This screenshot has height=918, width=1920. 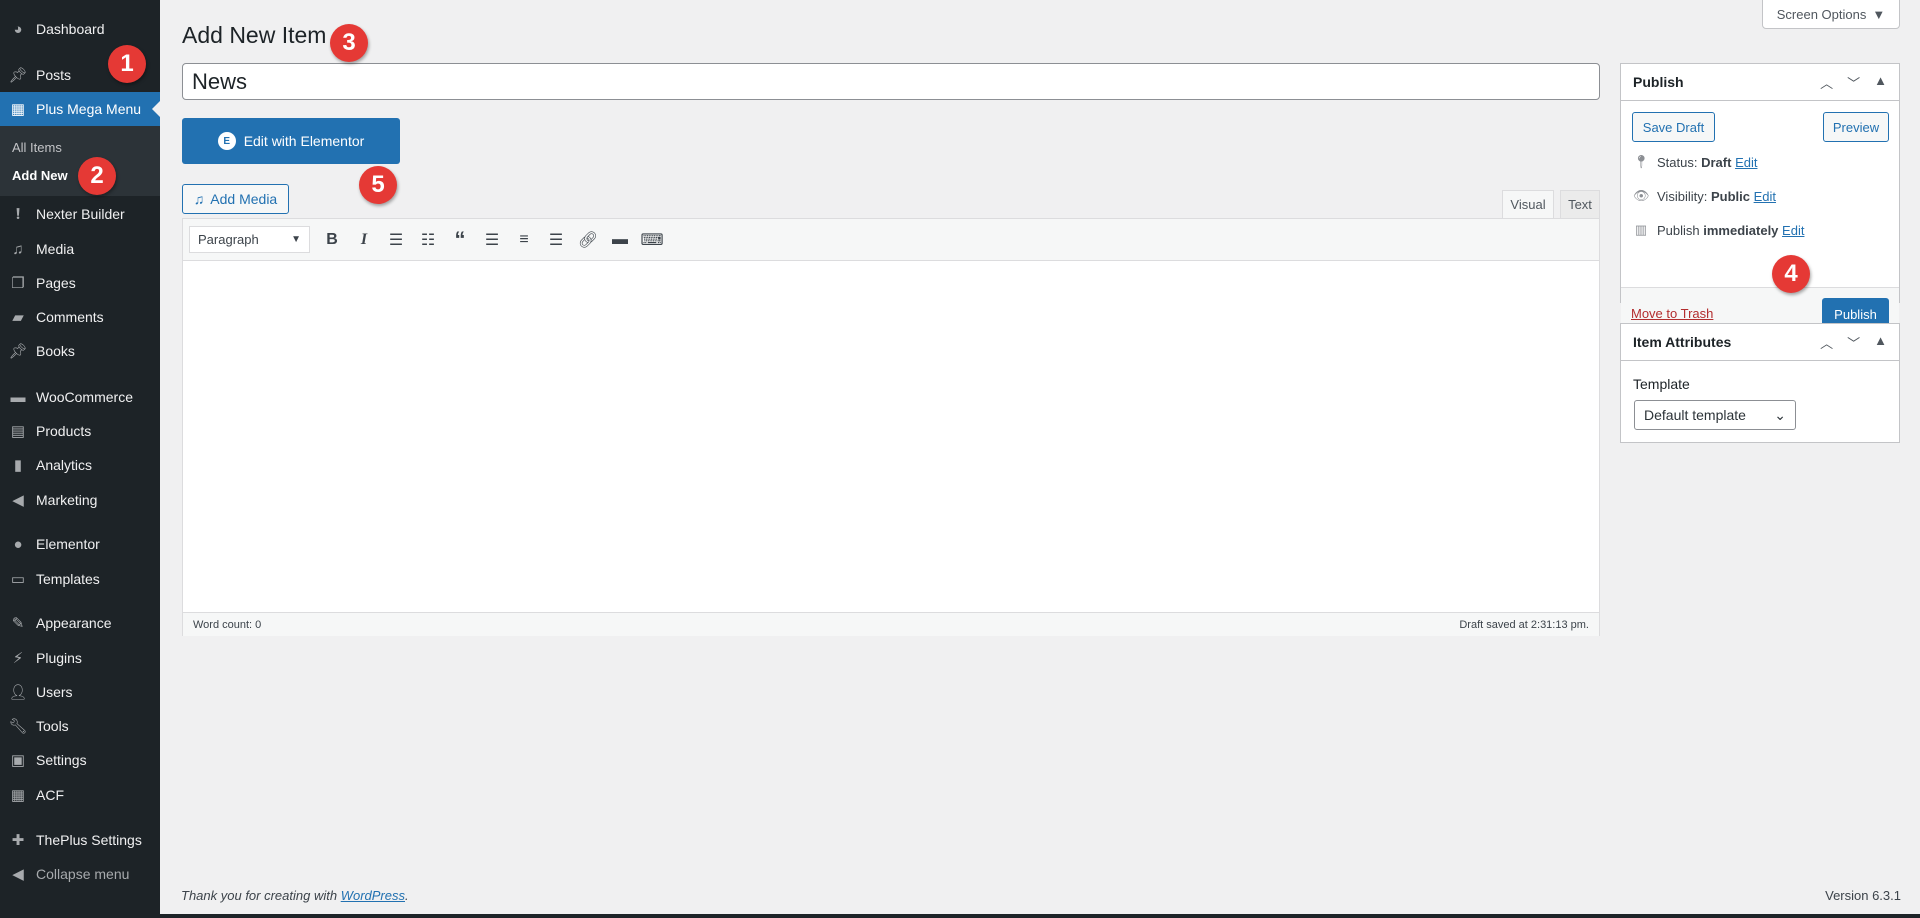 What do you see at coordinates (18, 29) in the screenshot?
I see `dashboard-icon: ◕` at bounding box center [18, 29].